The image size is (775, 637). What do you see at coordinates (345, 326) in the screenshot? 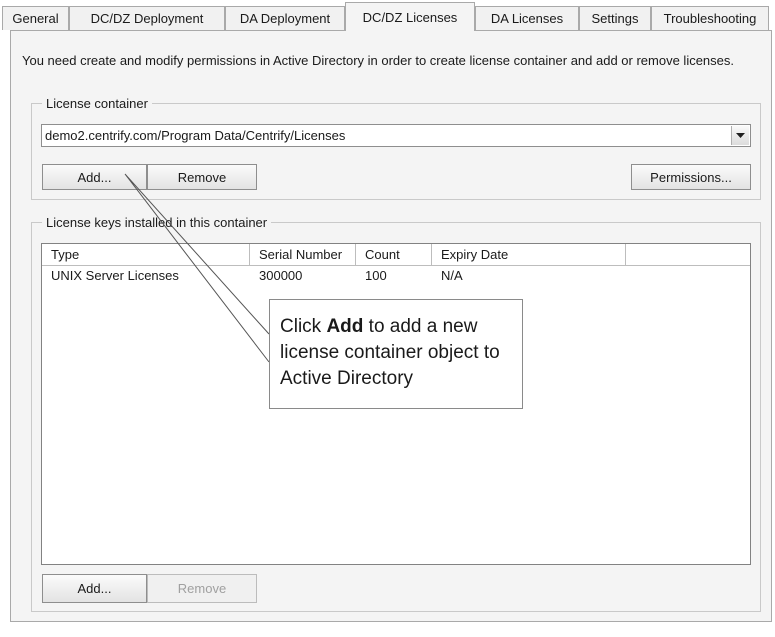
I see `callout-text-bold: Add` at bounding box center [345, 326].